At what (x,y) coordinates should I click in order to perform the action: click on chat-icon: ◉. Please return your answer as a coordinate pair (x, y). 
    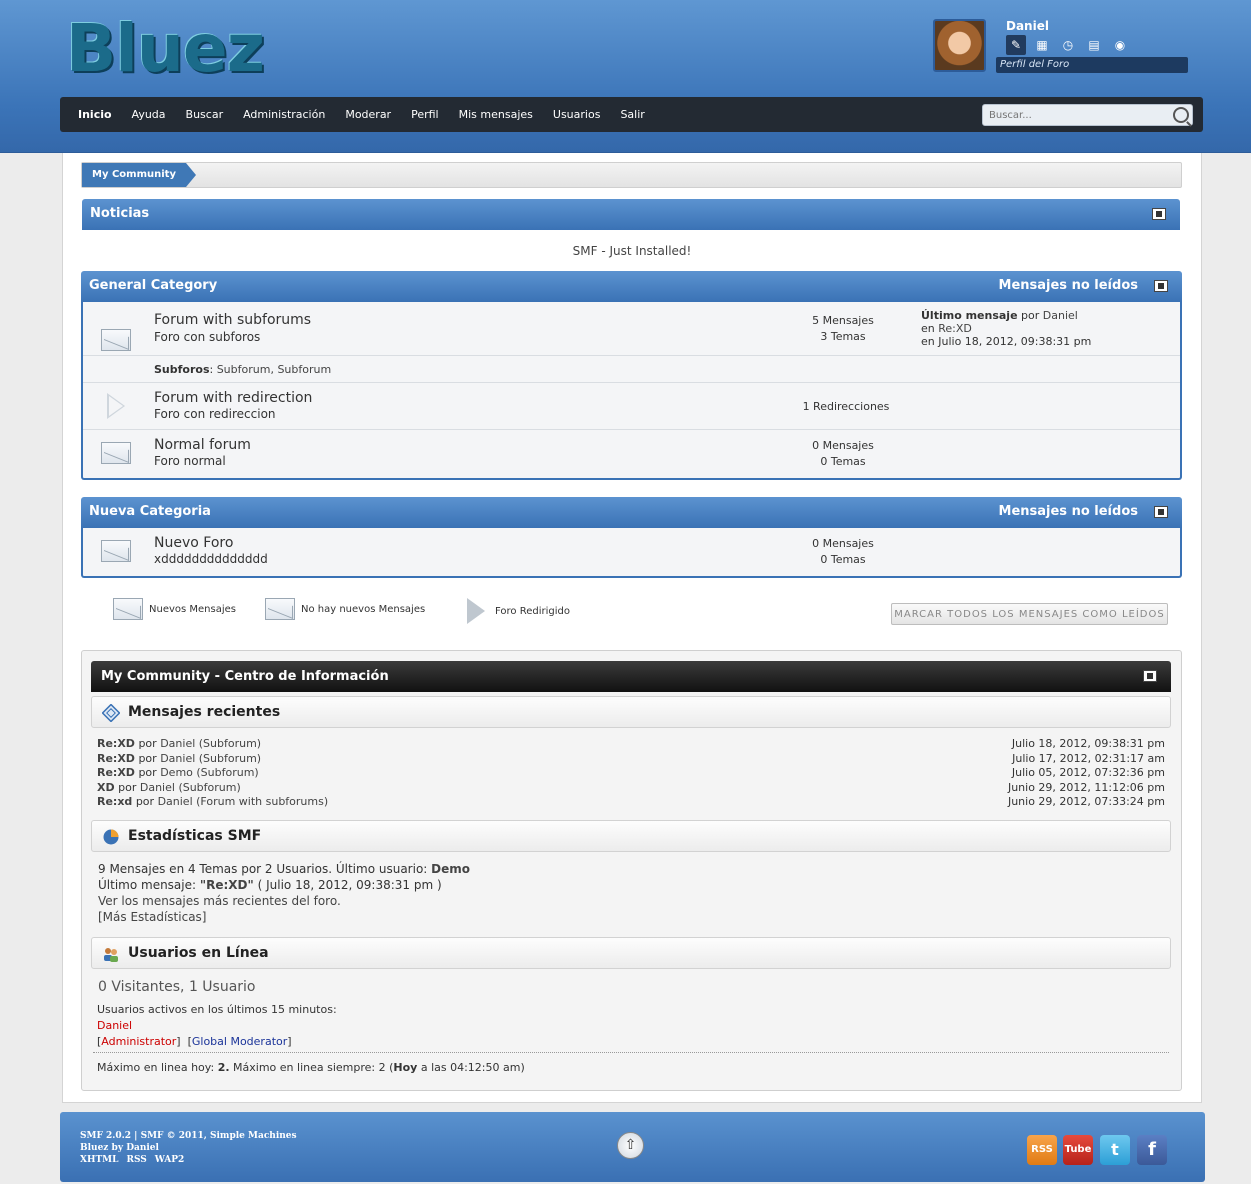
    Looking at the image, I should click on (1120, 45).